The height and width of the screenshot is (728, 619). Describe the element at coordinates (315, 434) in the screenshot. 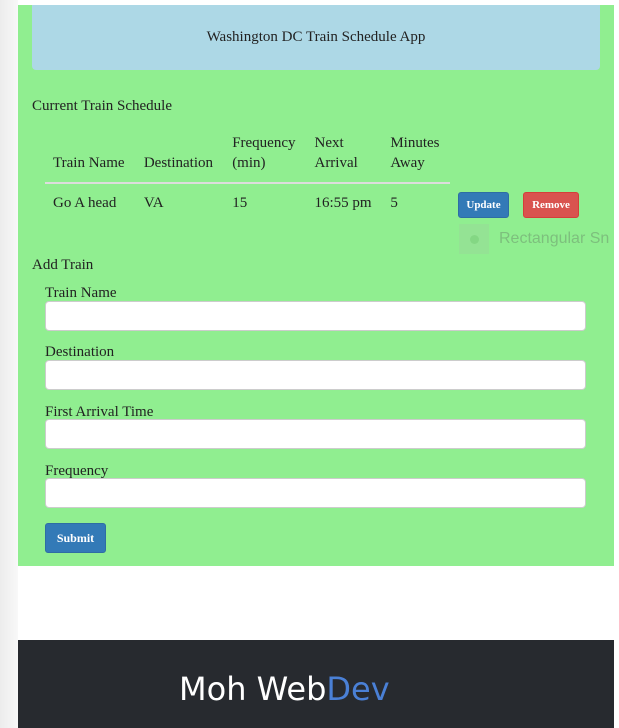

I see `first-arrival-input` at that location.